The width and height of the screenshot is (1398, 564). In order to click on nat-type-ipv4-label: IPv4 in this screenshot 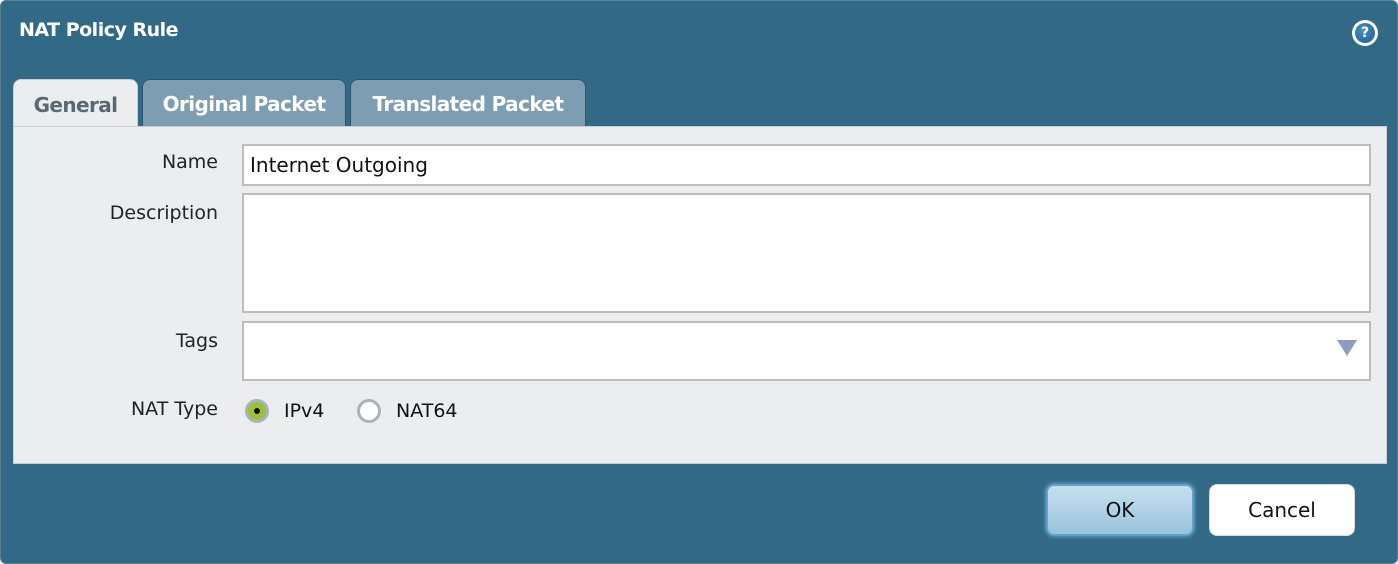, I will do `click(304, 411)`.